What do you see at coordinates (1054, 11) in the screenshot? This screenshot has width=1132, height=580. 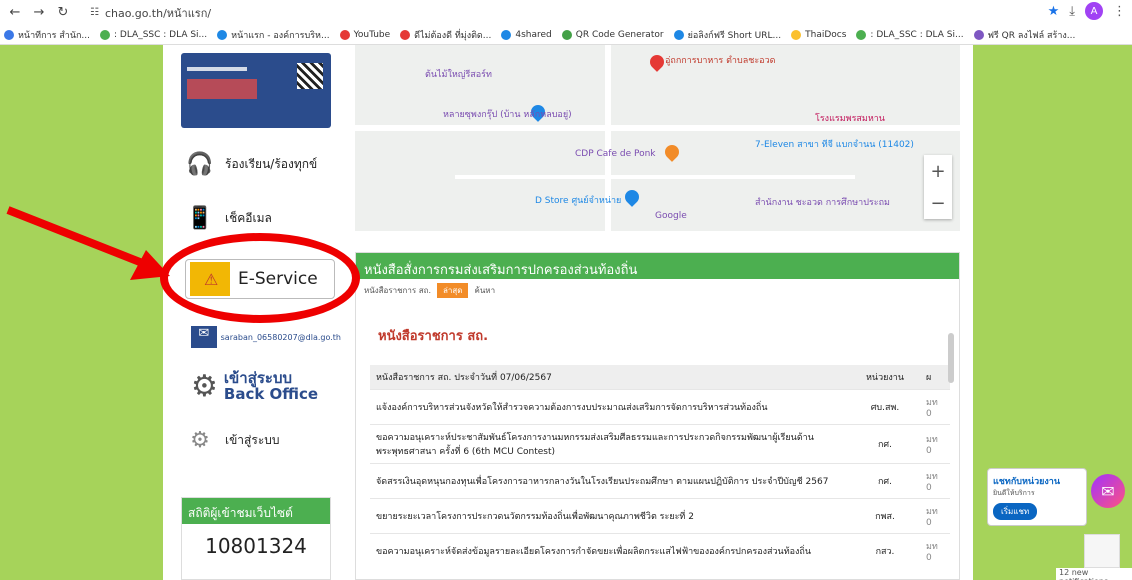 I see `bookmark-star-icon: ★` at bounding box center [1054, 11].